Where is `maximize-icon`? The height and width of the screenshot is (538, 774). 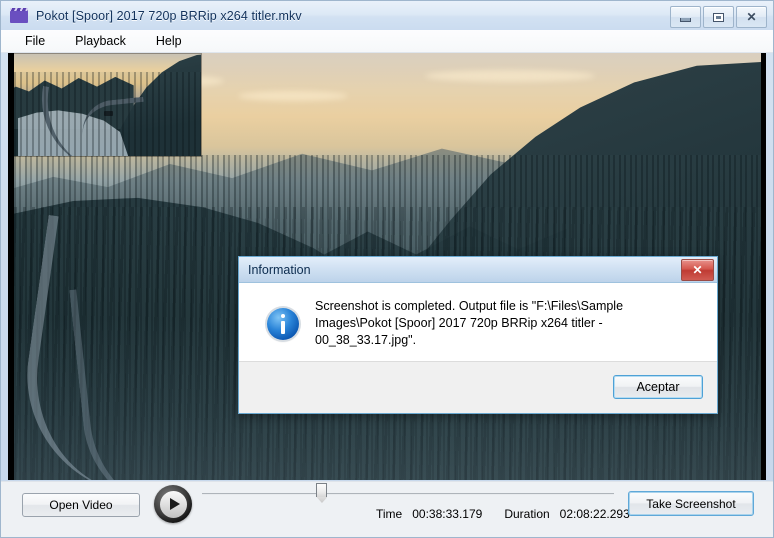
maximize-icon is located at coordinates (718, 17).